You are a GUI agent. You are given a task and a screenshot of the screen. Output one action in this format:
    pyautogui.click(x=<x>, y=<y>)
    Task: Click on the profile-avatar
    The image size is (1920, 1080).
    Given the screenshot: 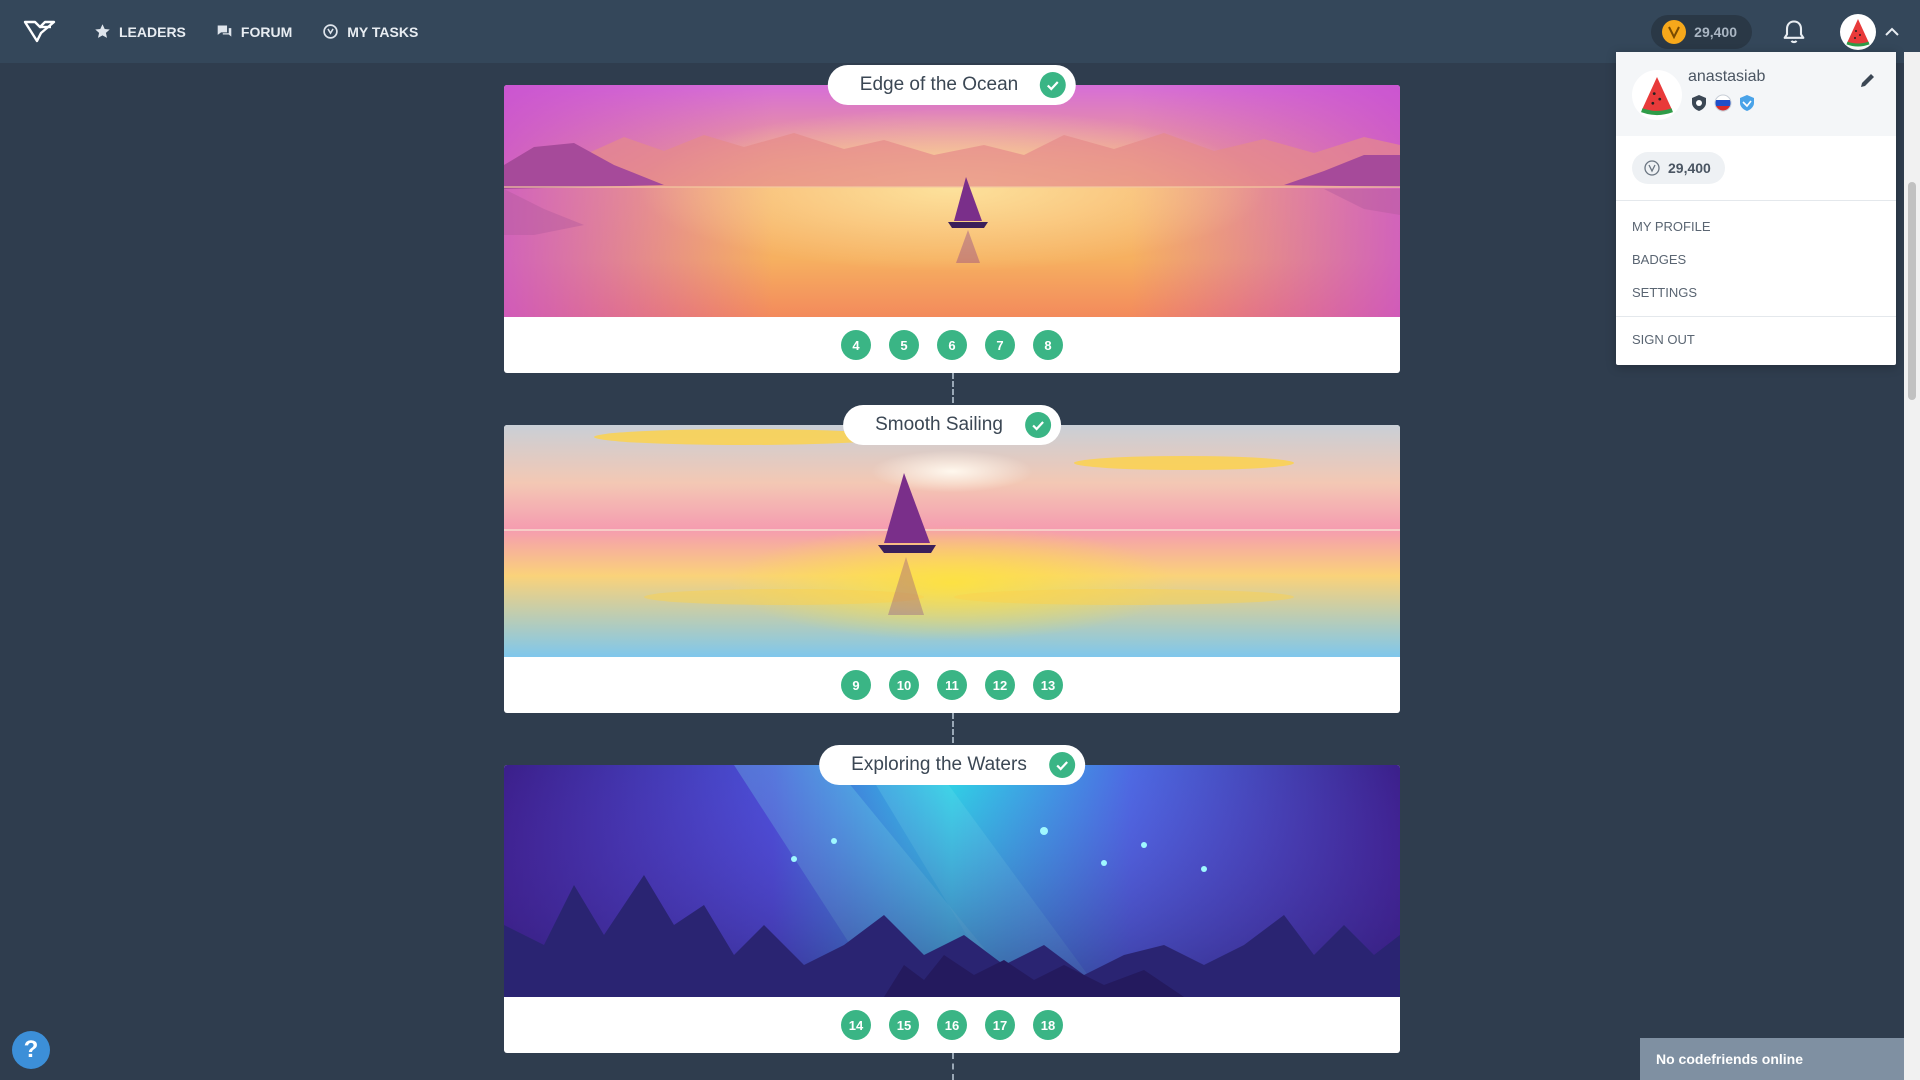 What is the action you would take?
    pyautogui.click(x=1657, y=95)
    